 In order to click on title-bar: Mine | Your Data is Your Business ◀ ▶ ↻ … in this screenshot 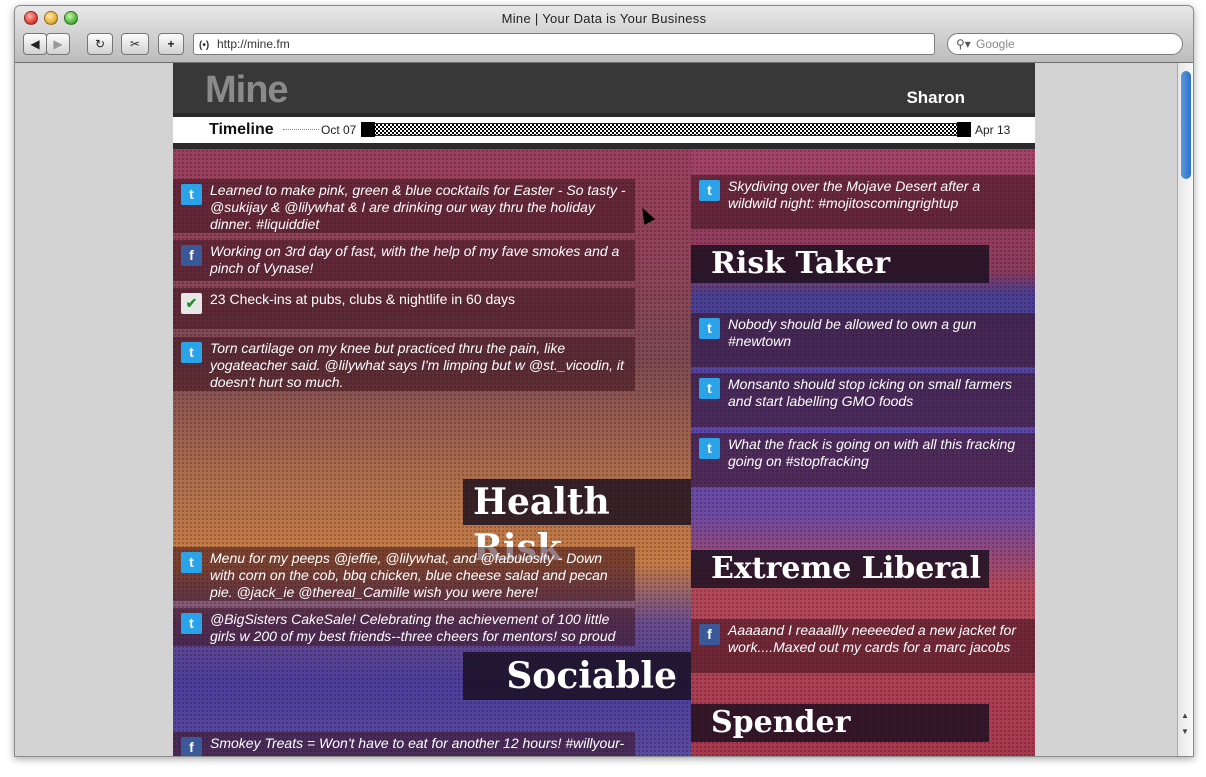, I will do `click(604, 34)`.